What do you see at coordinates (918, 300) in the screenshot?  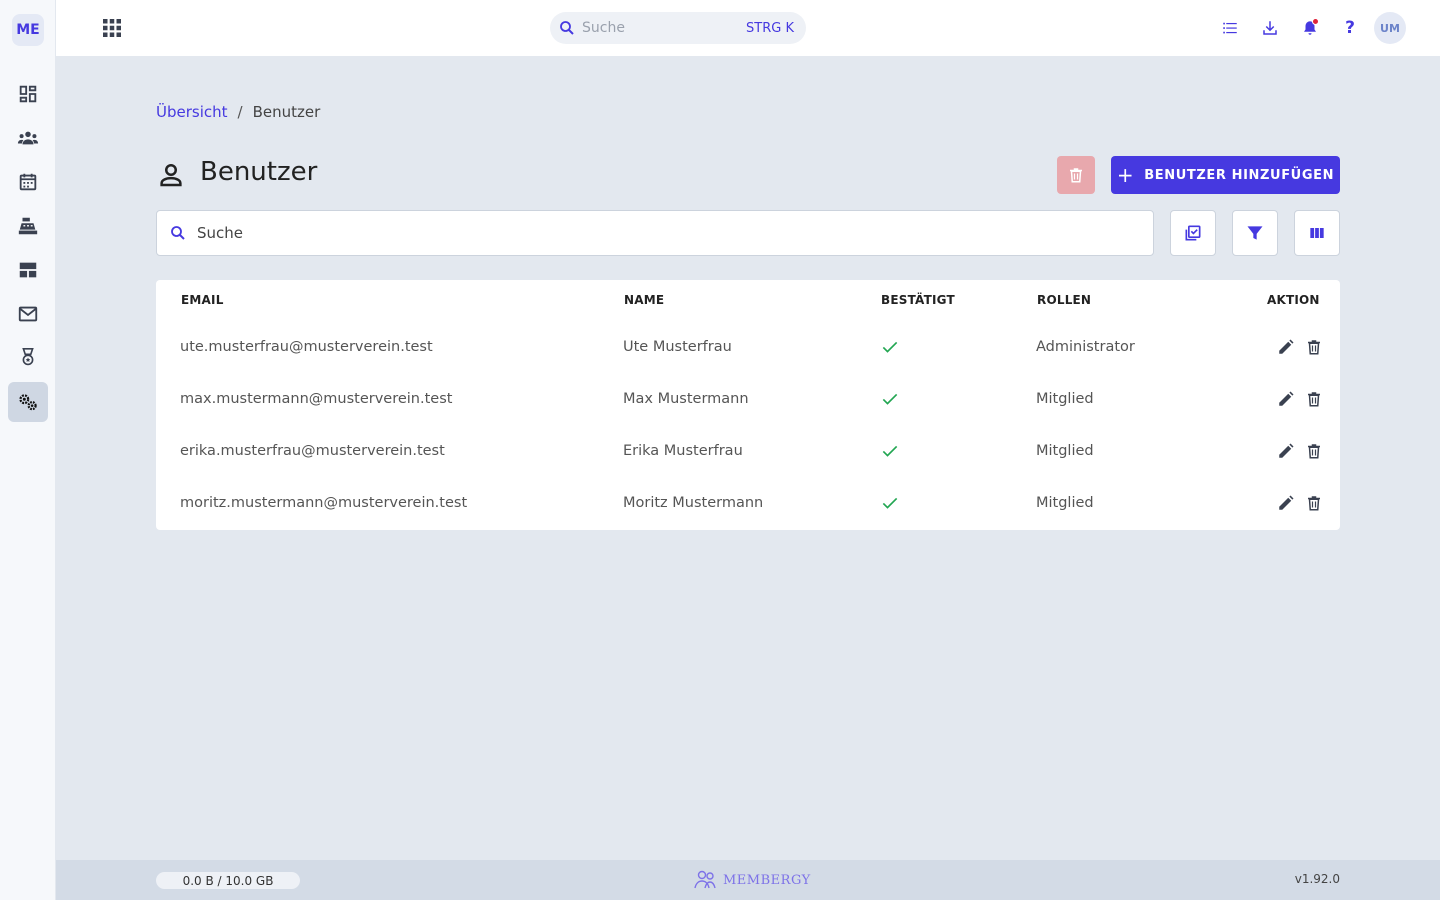 I see `column-header-confirmed: BESTÄTIGT` at bounding box center [918, 300].